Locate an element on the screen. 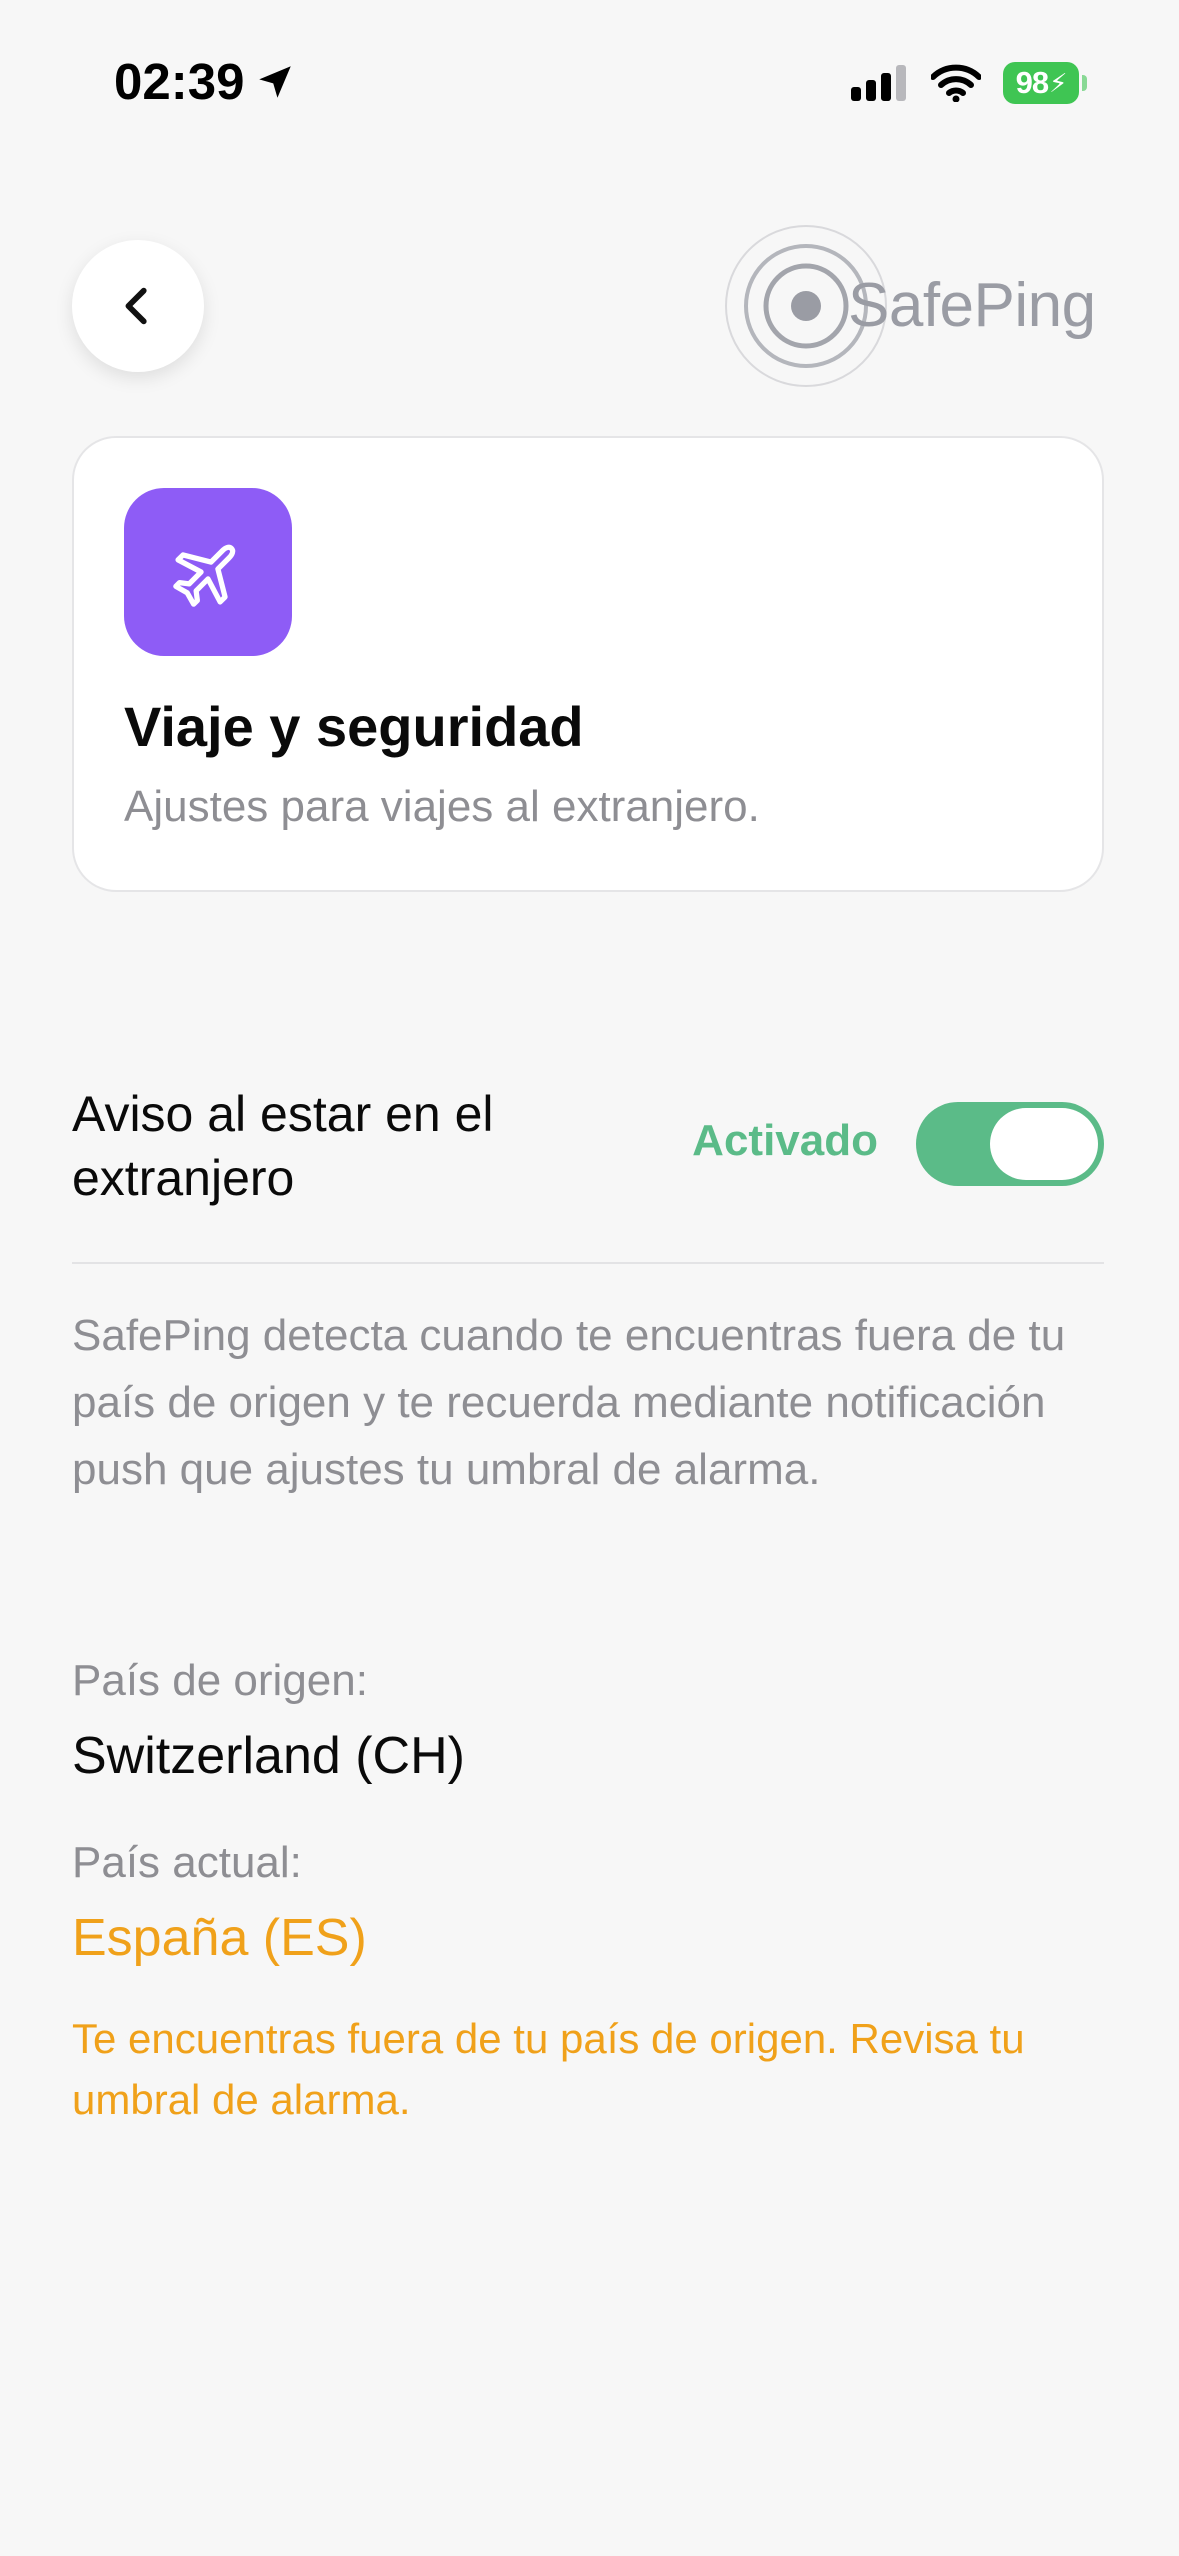 The height and width of the screenshot is (2556, 1179). abroad-alert-toggle is located at coordinates (1010, 1144).